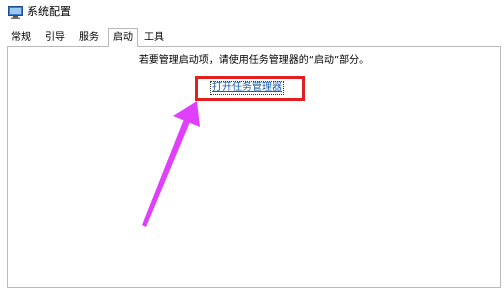 The height and width of the screenshot is (288, 504). What do you see at coordinates (253, 37) in the screenshot?
I see `tab-strip: 常规 引导 服务 启动 工具` at bounding box center [253, 37].